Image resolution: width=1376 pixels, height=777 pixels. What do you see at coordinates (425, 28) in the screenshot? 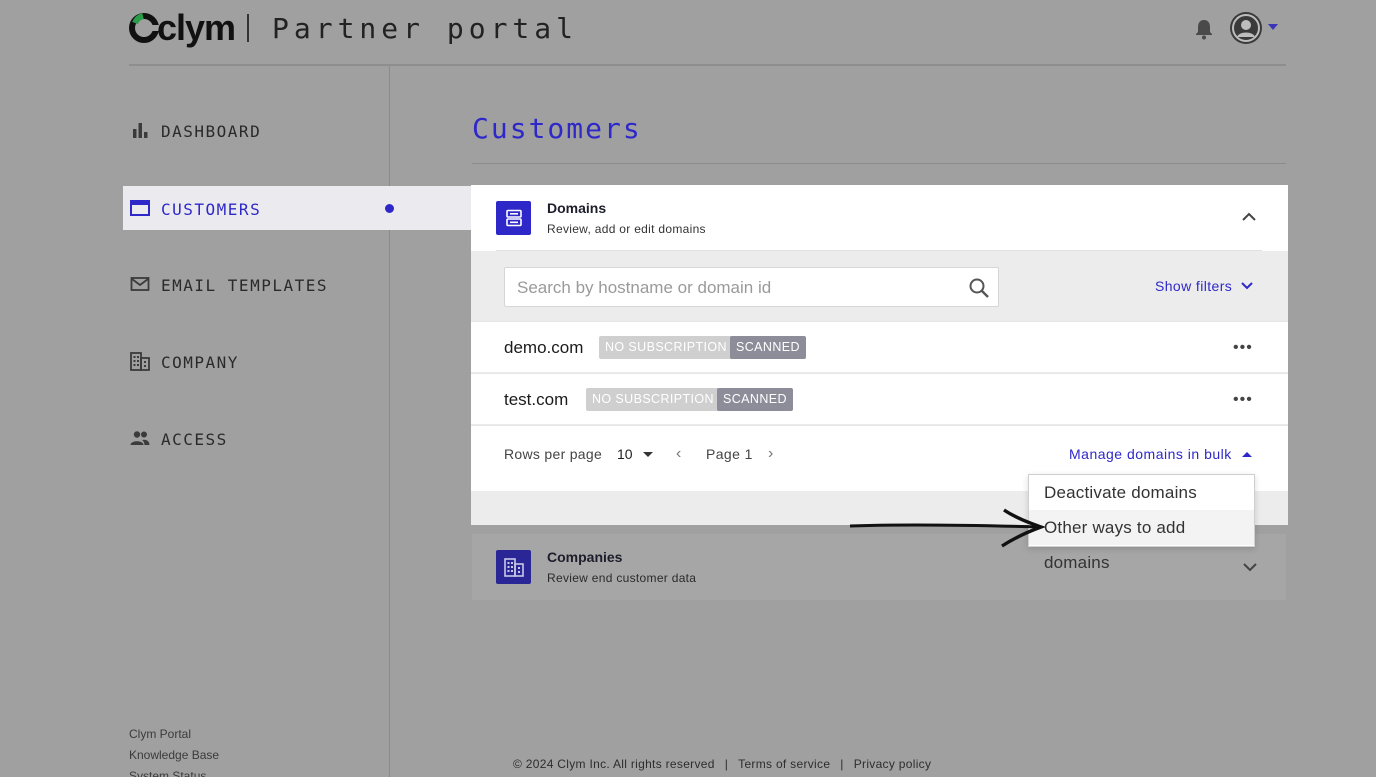
I see `portal-title: Partner portal` at bounding box center [425, 28].